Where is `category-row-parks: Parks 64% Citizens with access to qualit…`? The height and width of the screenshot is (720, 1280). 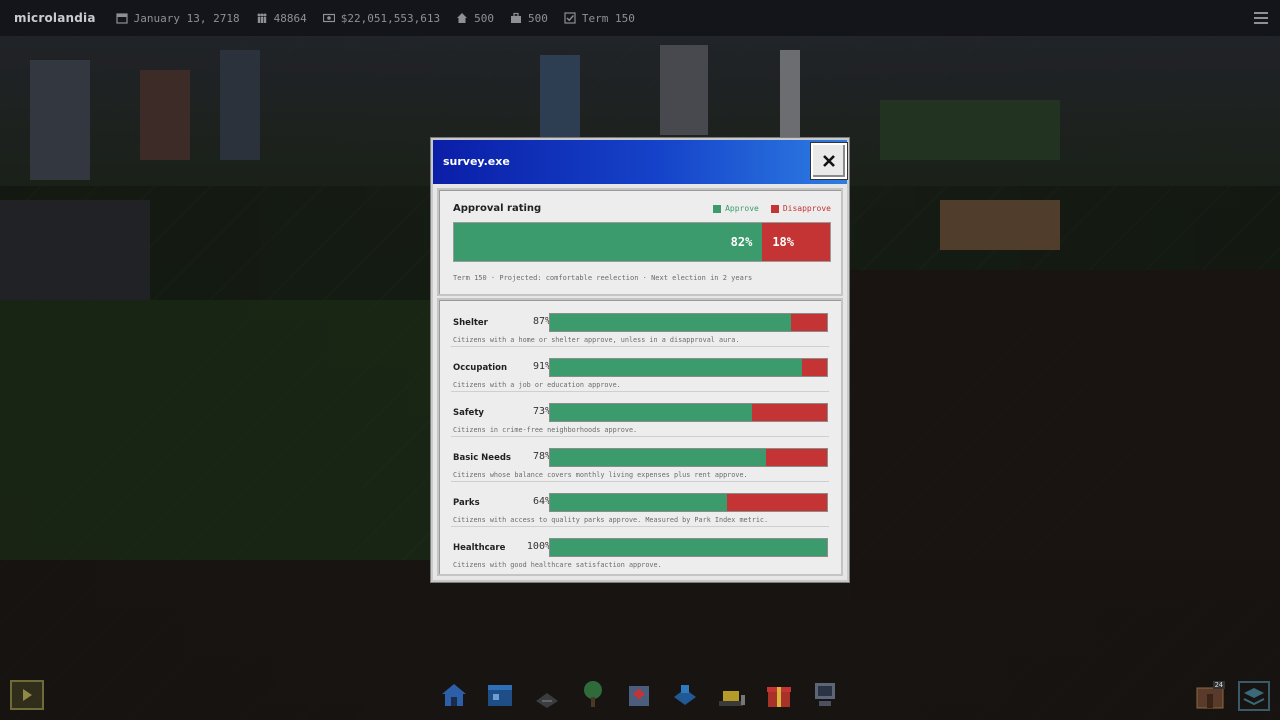
category-row-parks: Parks 64% Citizens with access to qualit… is located at coordinates (640, 504).